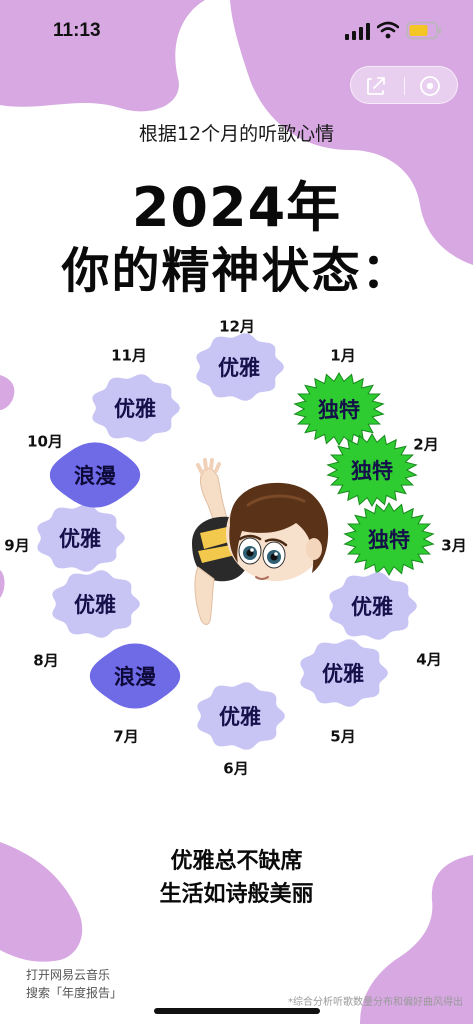  What do you see at coordinates (426, 444) in the screenshot?
I see `month-label: 2月` at bounding box center [426, 444].